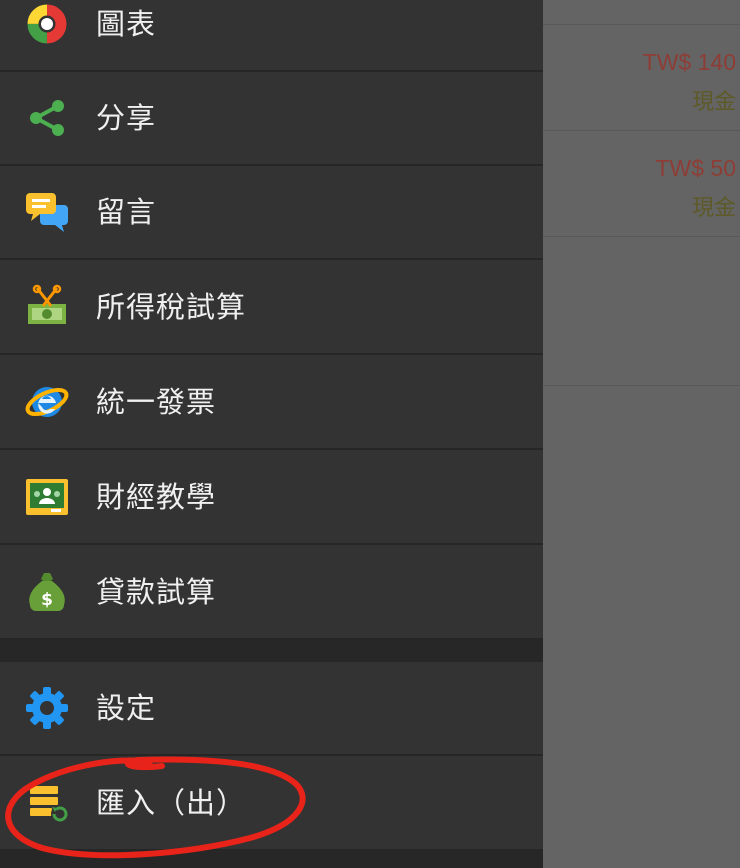 This screenshot has height=868, width=740. I want to click on drawer-item-loan-calculator: $ 貸款試算, so click(271, 593).